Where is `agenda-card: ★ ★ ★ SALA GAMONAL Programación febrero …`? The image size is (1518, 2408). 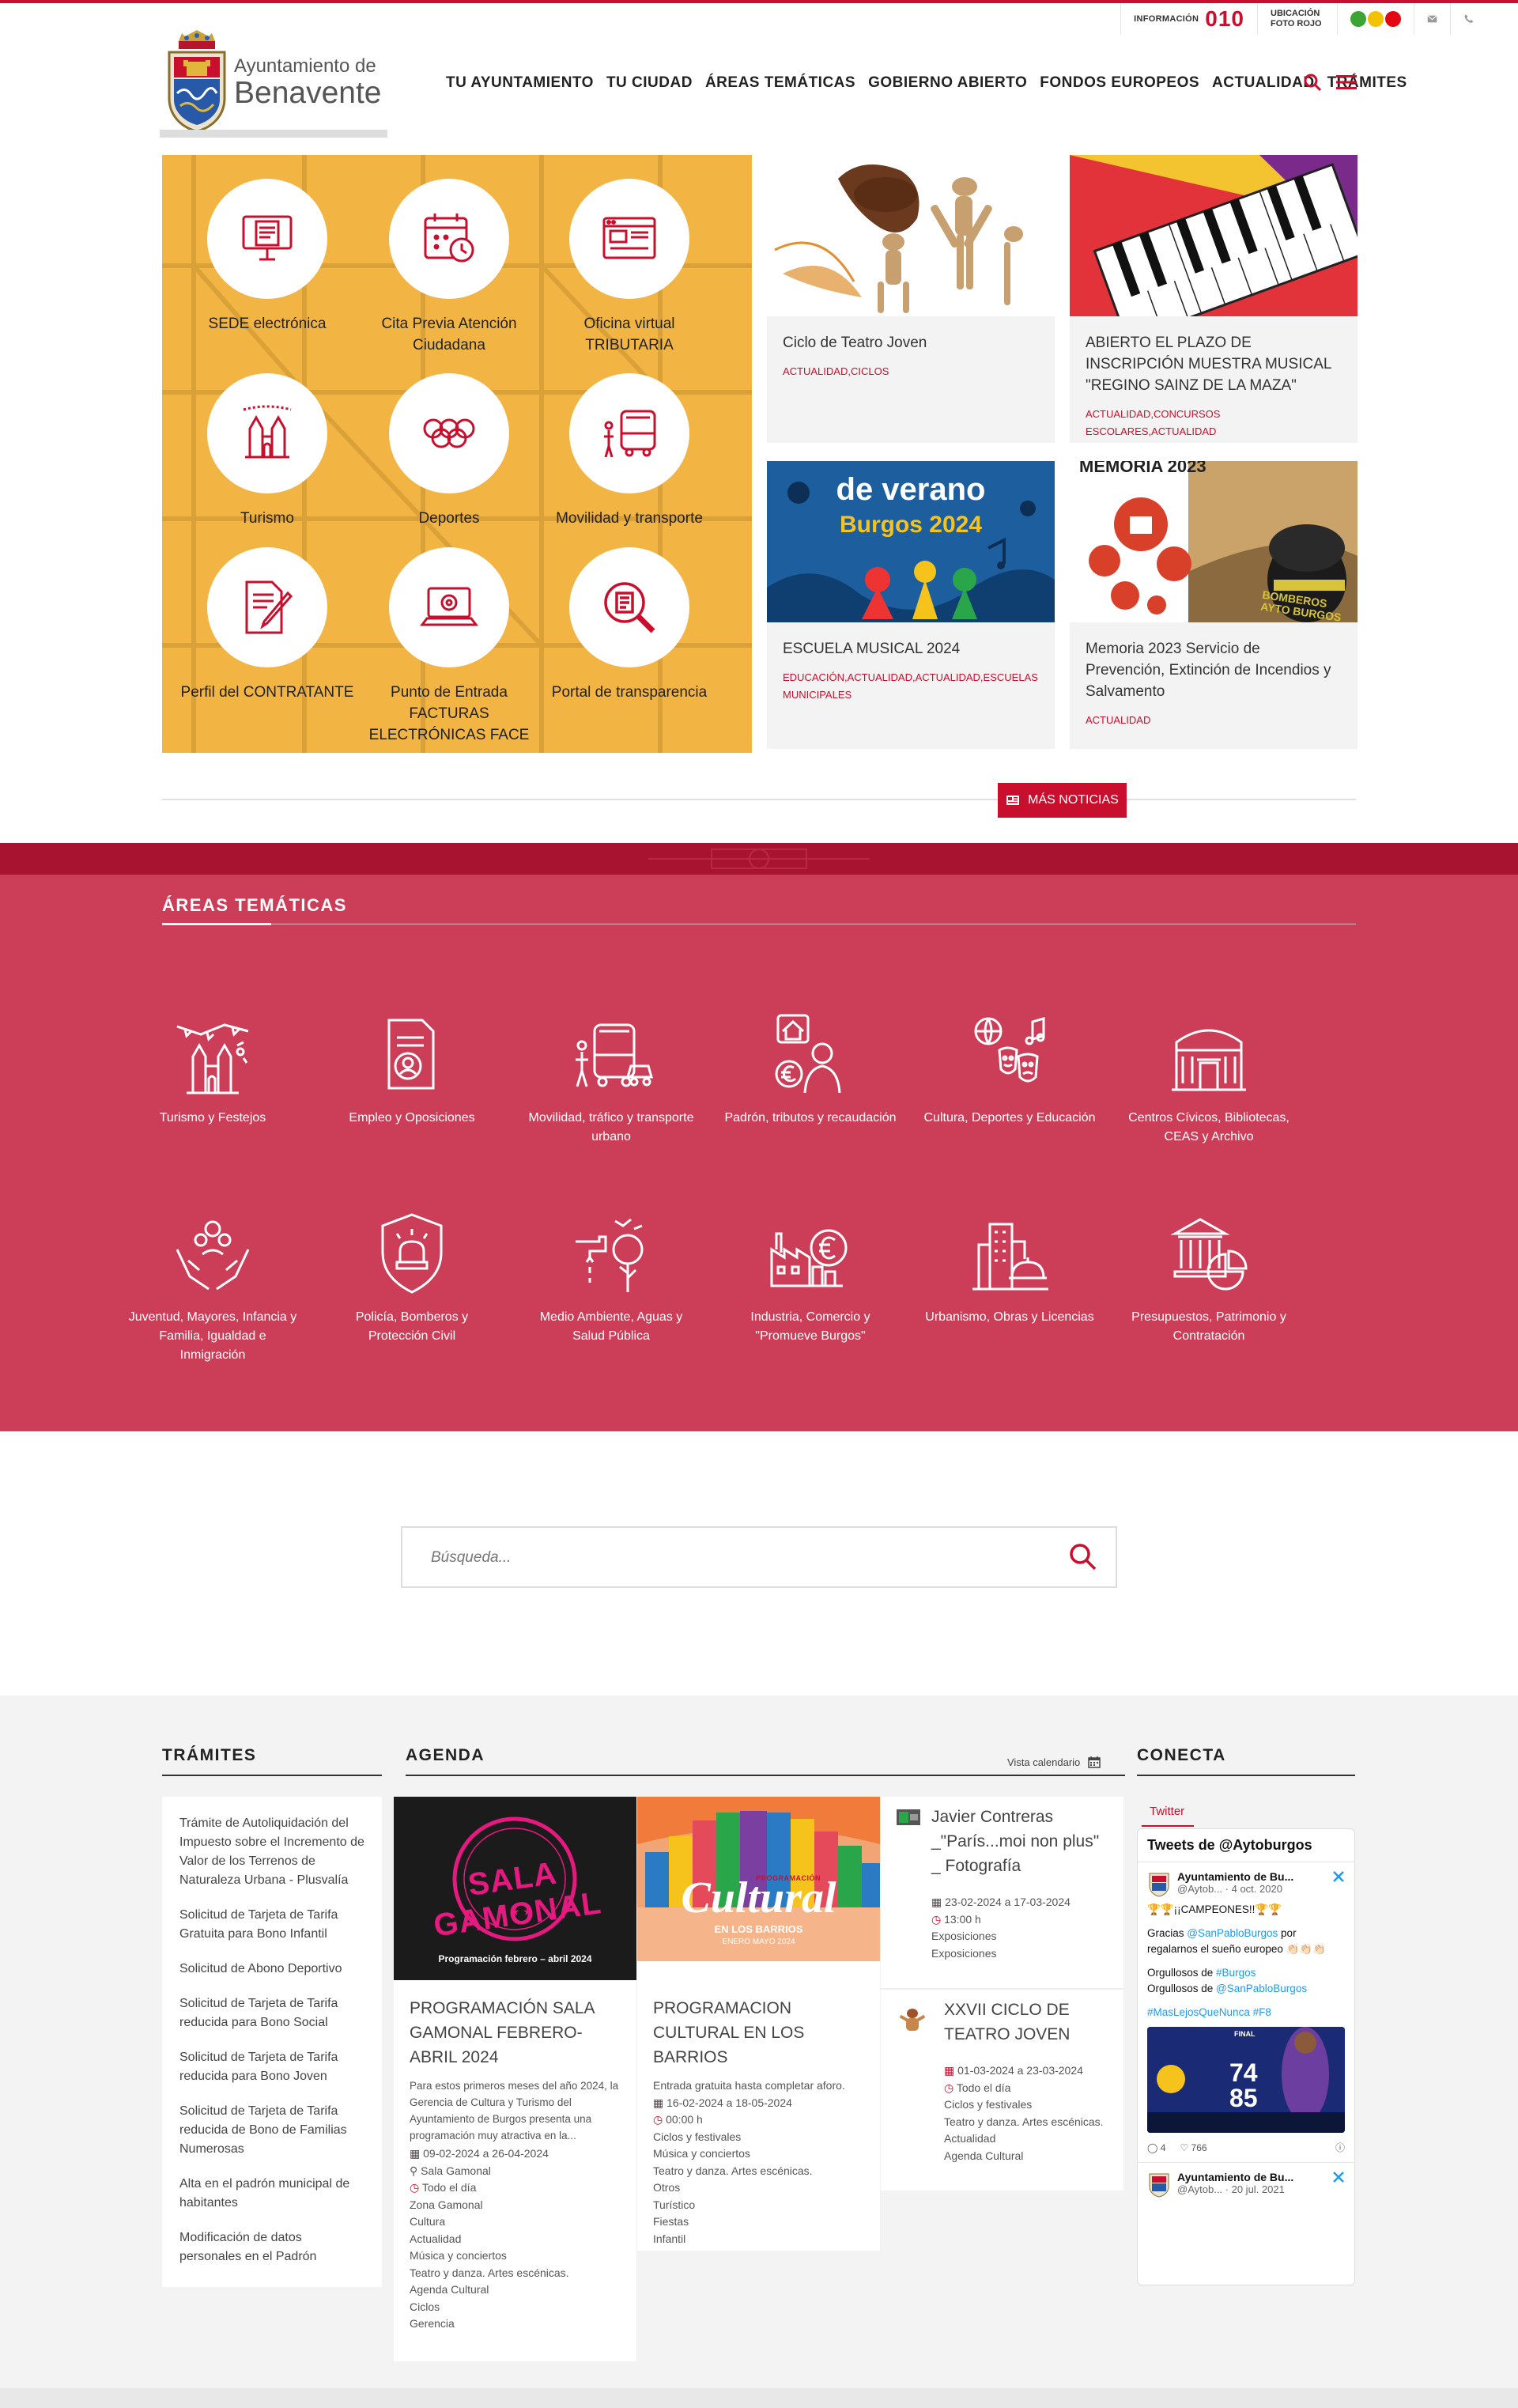
agenda-card: ★ ★ ★ SALA GAMONAL Programación febrero … is located at coordinates (515, 2079).